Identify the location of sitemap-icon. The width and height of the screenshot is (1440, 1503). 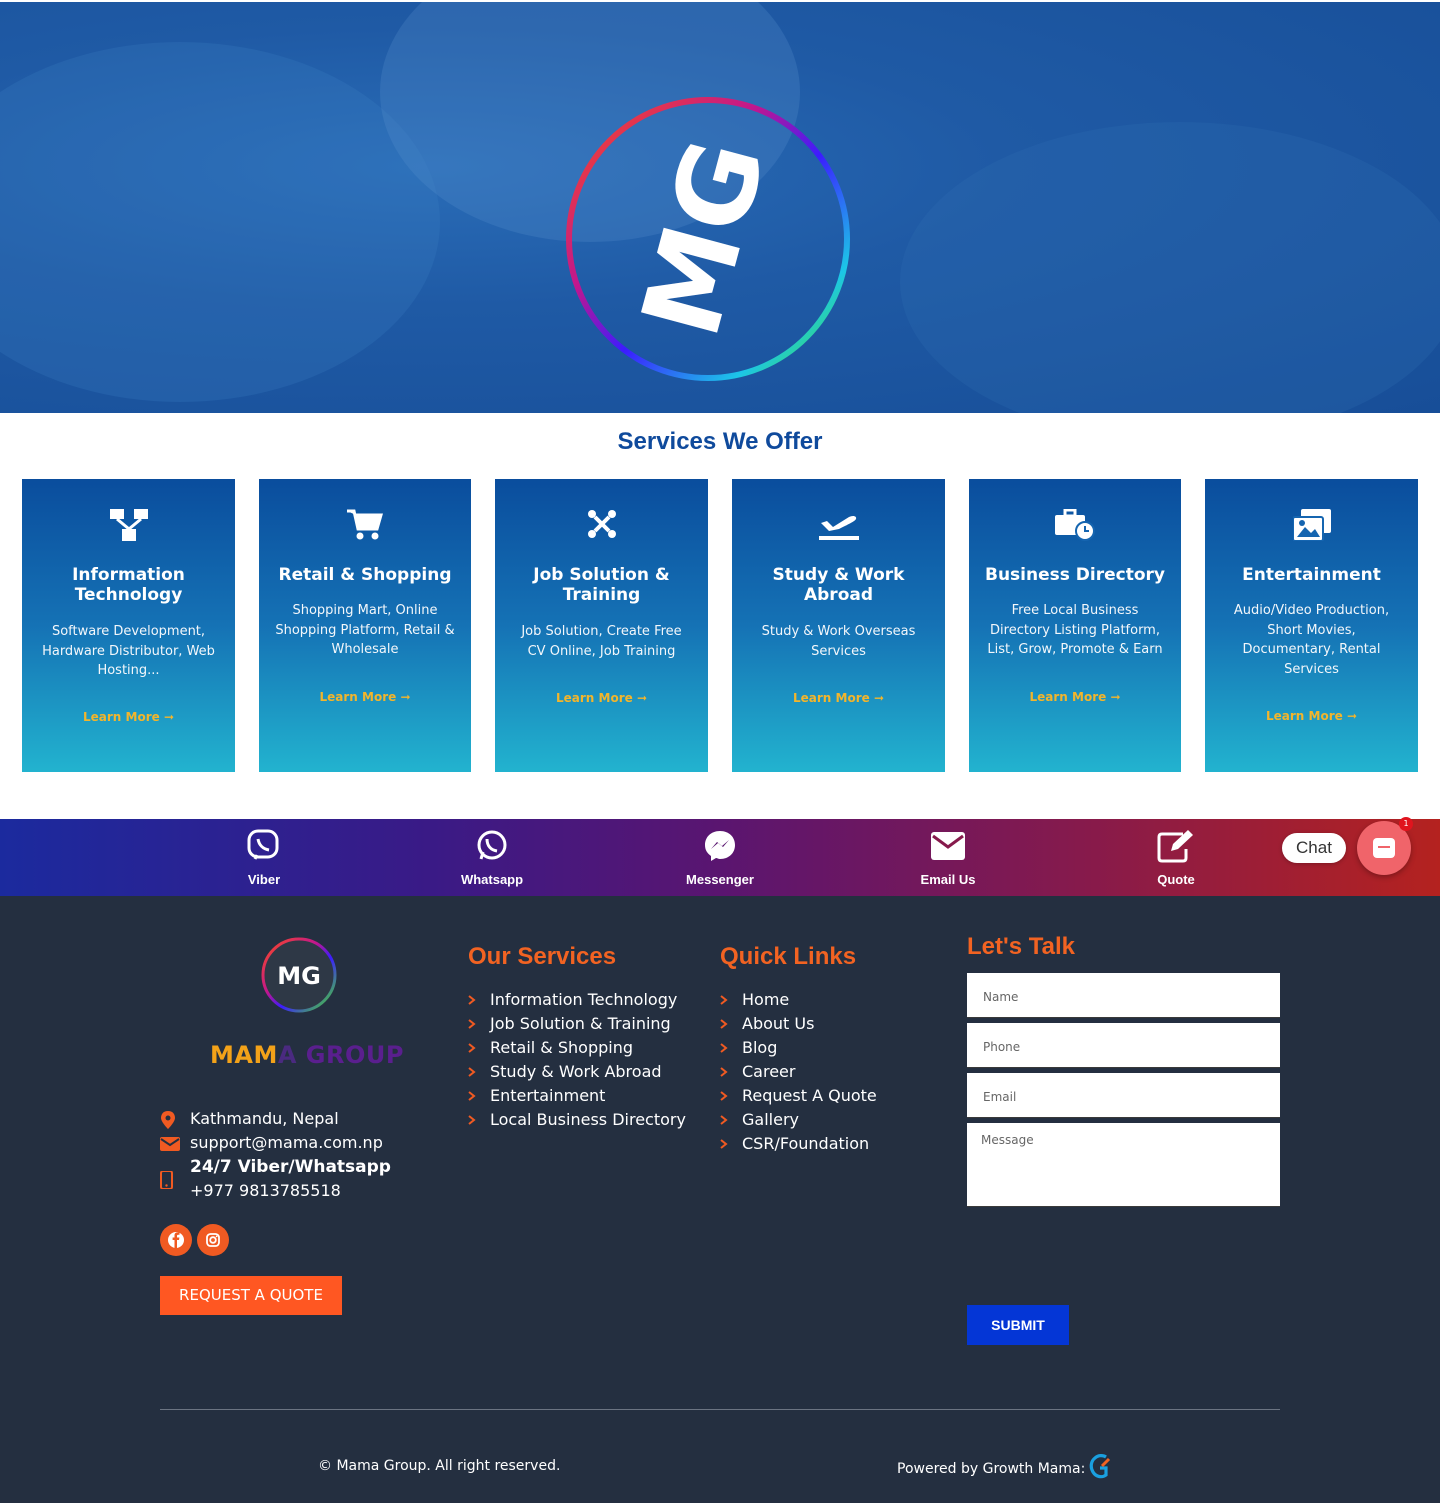
(128, 529).